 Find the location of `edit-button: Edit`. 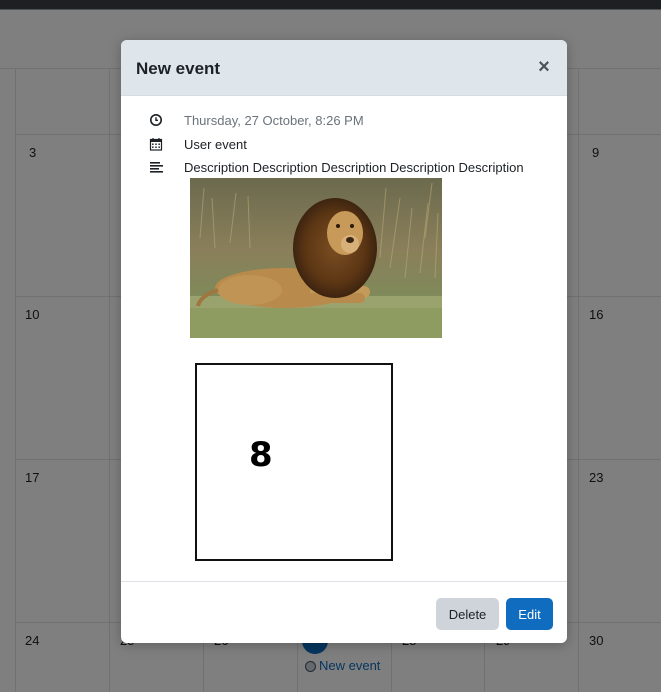

edit-button: Edit is located at coordinates (529, 614).